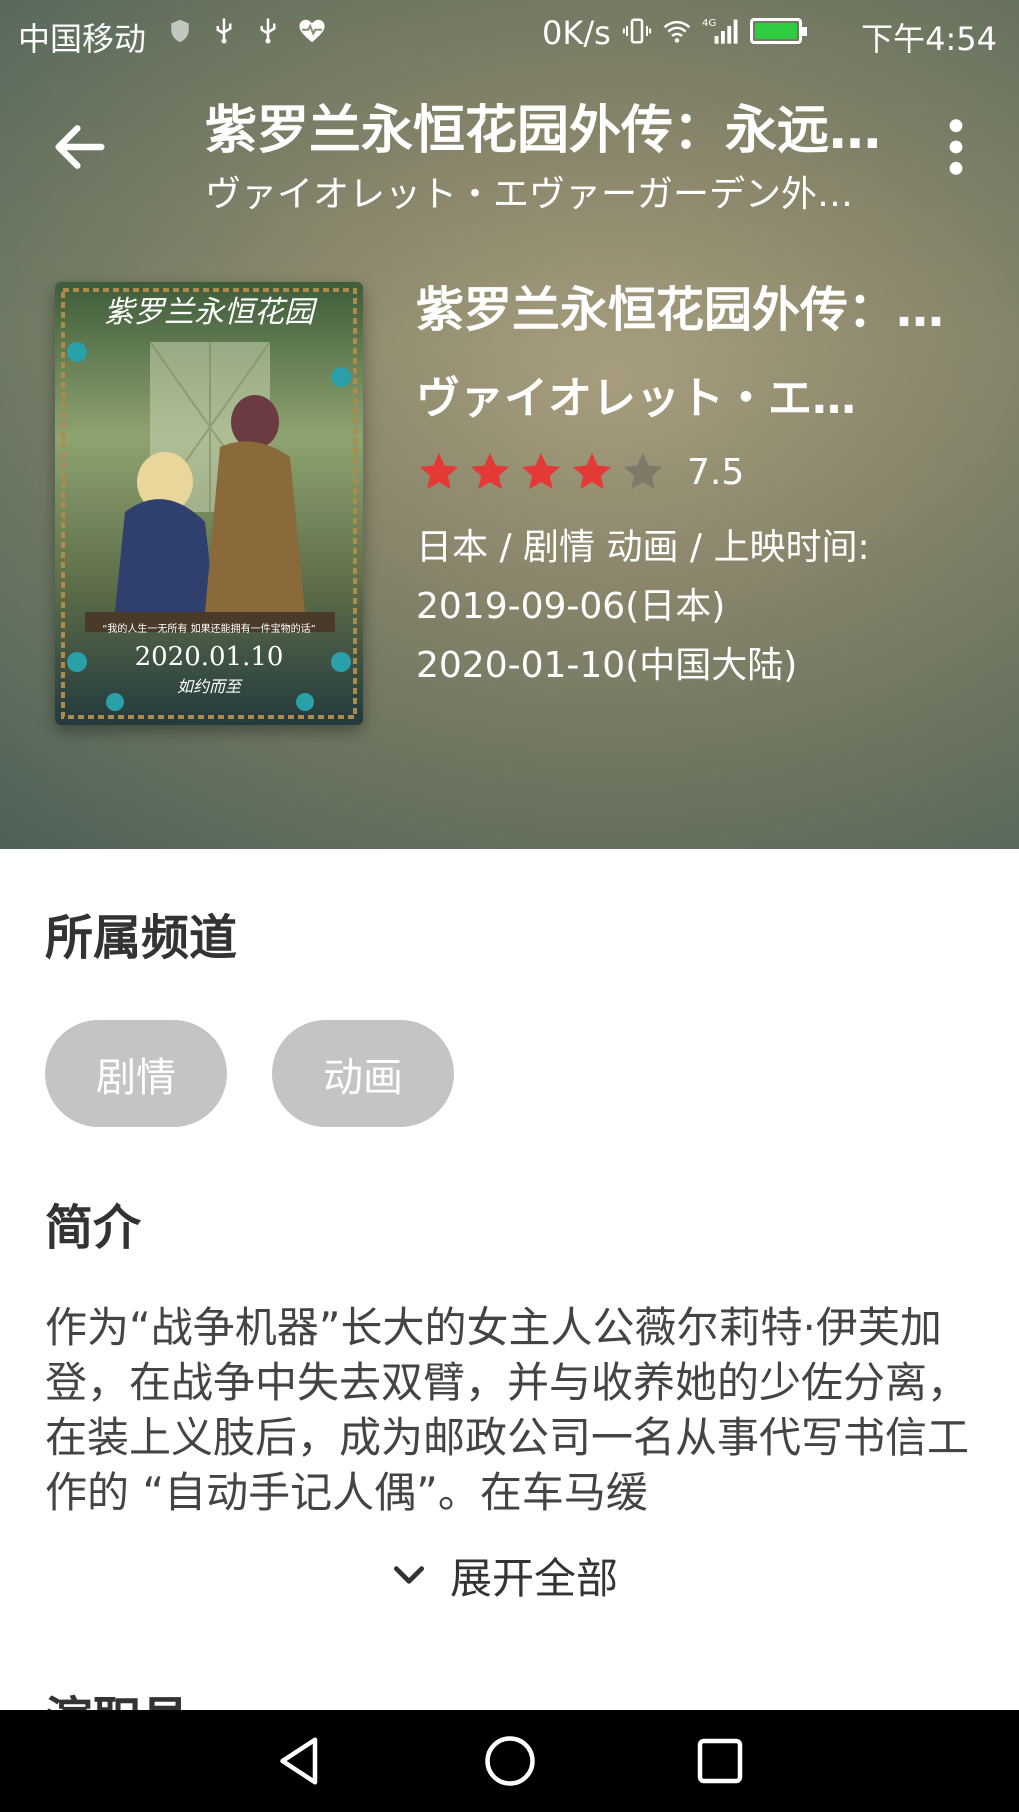 The image size is (1019, 1812). I want to click on battery-icon, so click(778, 31).